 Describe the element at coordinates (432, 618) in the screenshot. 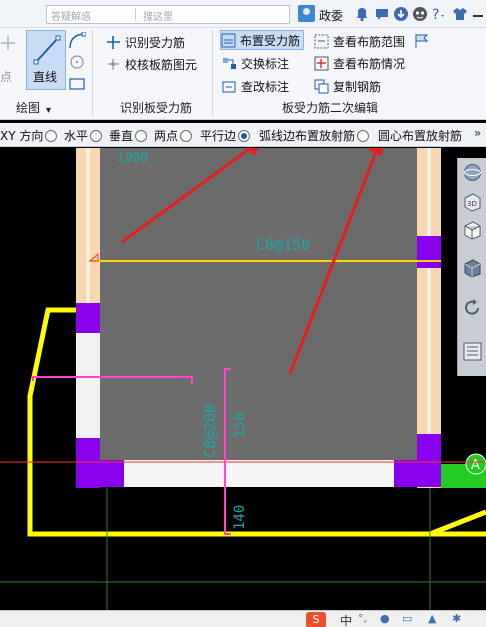

I see `skin-icon: ▲` at that location.